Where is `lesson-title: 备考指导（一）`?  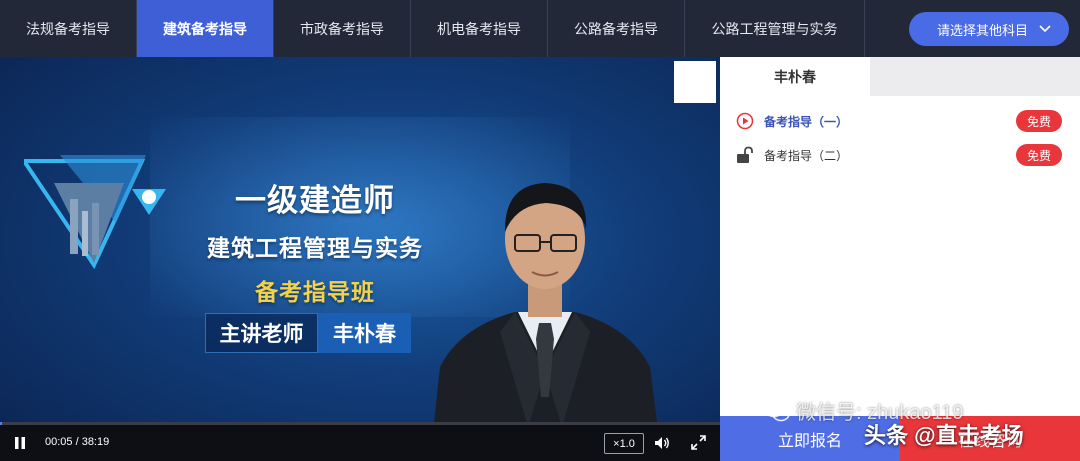 lesson-title: 备考指导（一） is located at coordinates (806, 121).